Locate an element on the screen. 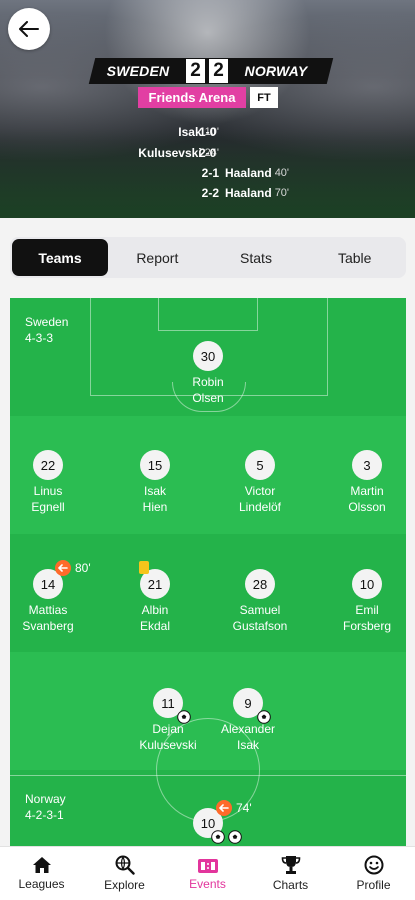 Image resolution: width=415 pixels, height=900 pixels. goal-minute: 70' is located at coordinates (282, 193).